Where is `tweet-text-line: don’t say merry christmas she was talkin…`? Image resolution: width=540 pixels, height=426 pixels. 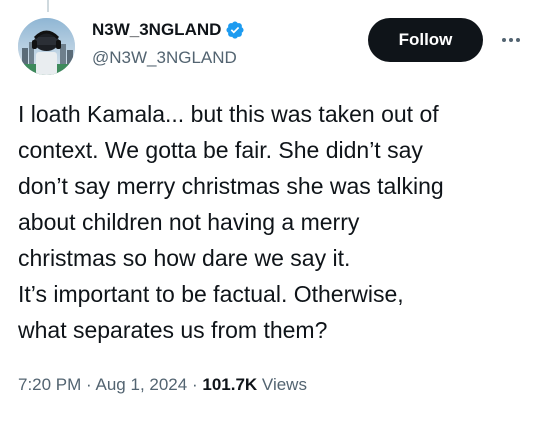 tweet-text-line: don’t say merry christmas she was talkin… is located at coordinates (231, 186).